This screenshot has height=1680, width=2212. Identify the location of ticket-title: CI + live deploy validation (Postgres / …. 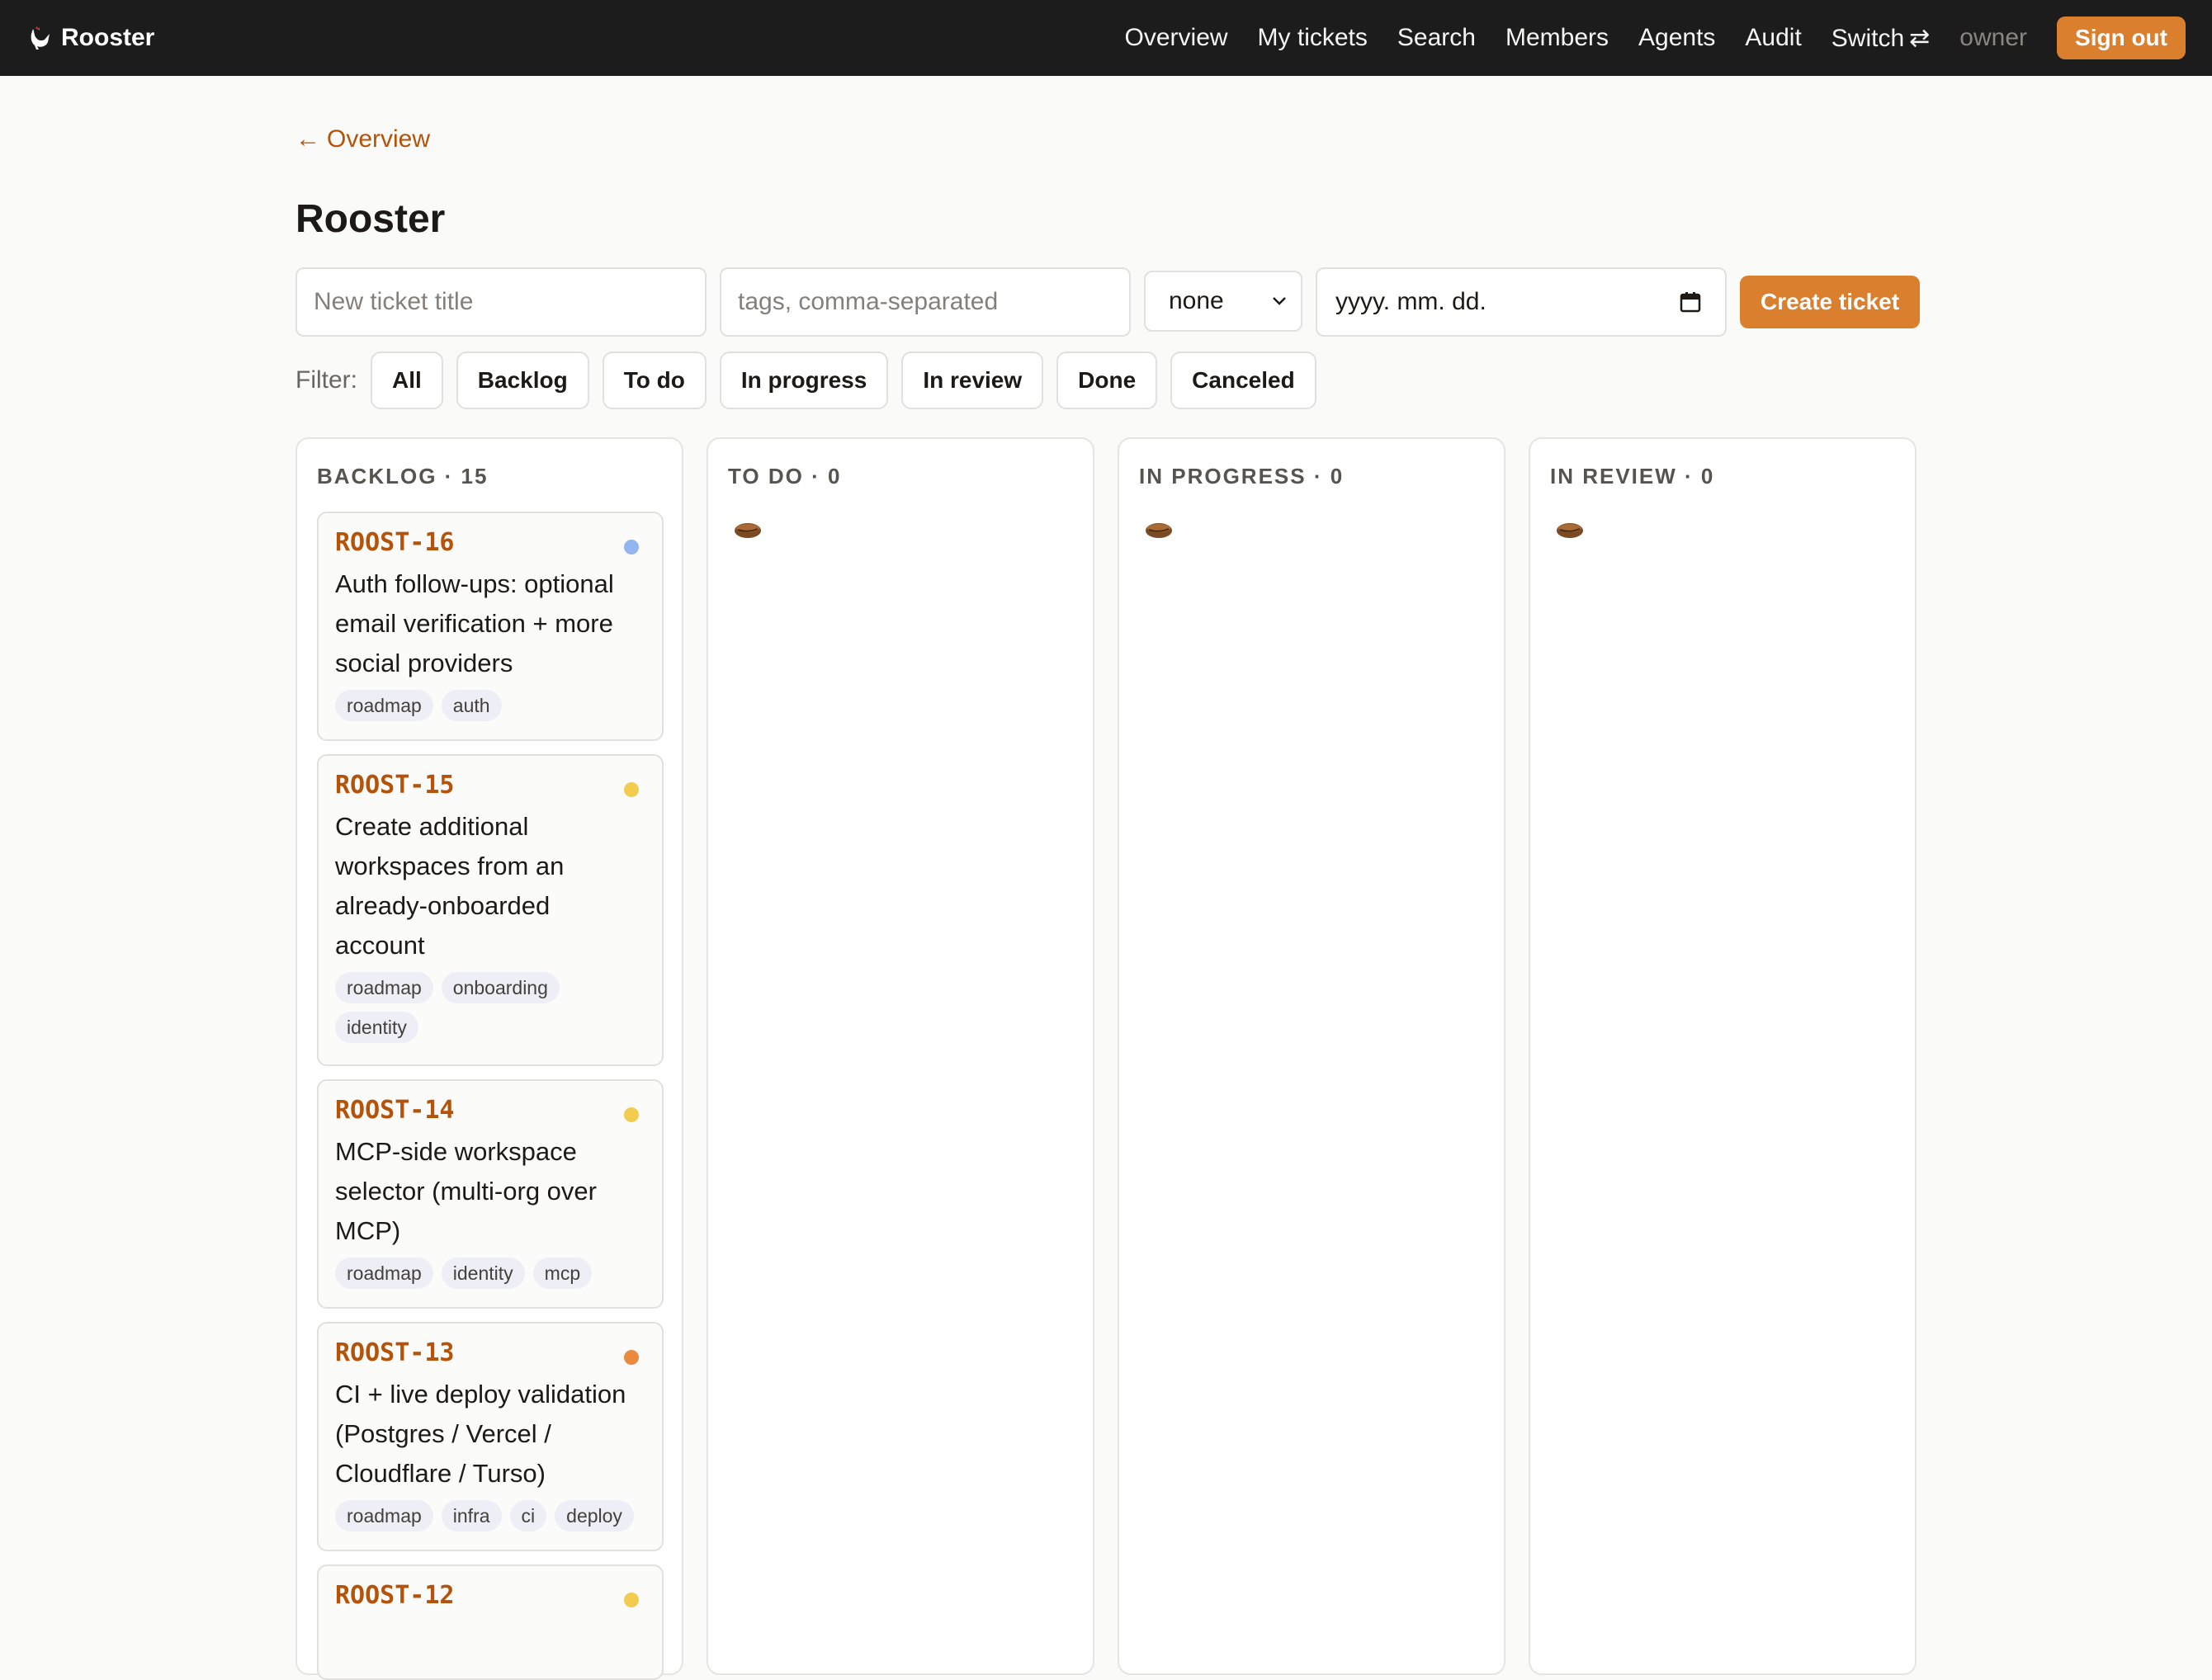
(480, 1434).